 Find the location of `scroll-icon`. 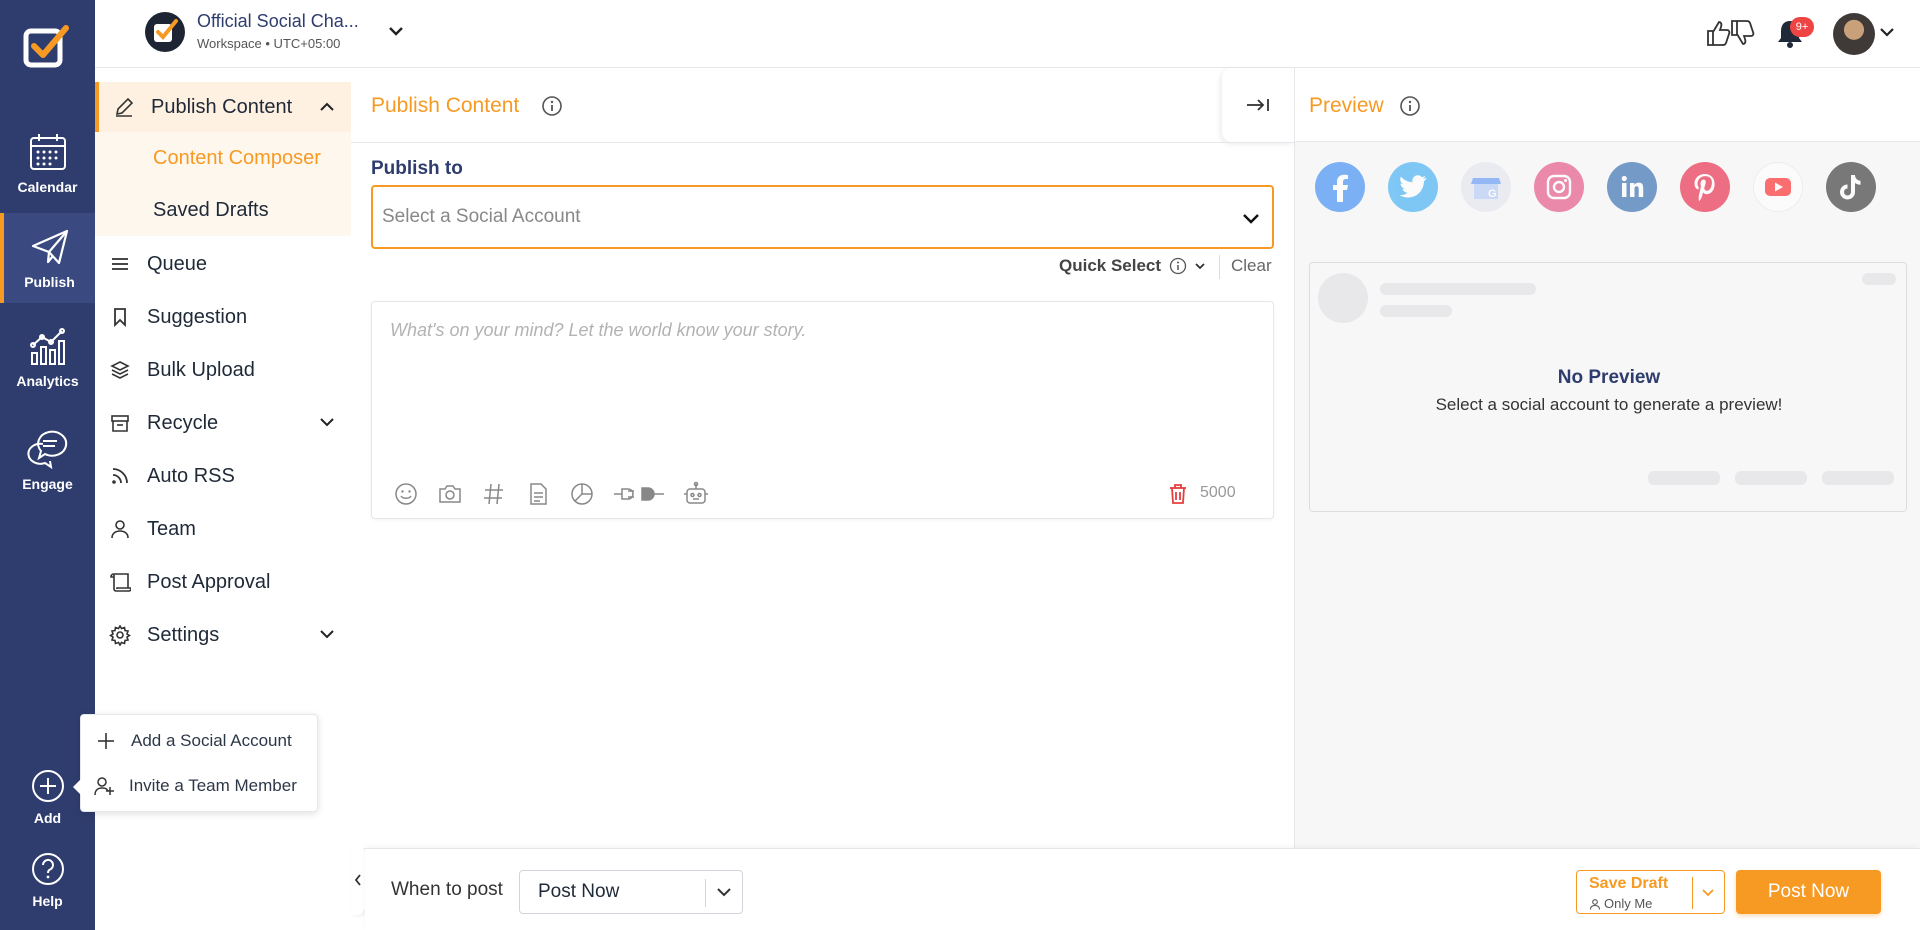

scroll-icon is located at coordinates (120, 582).